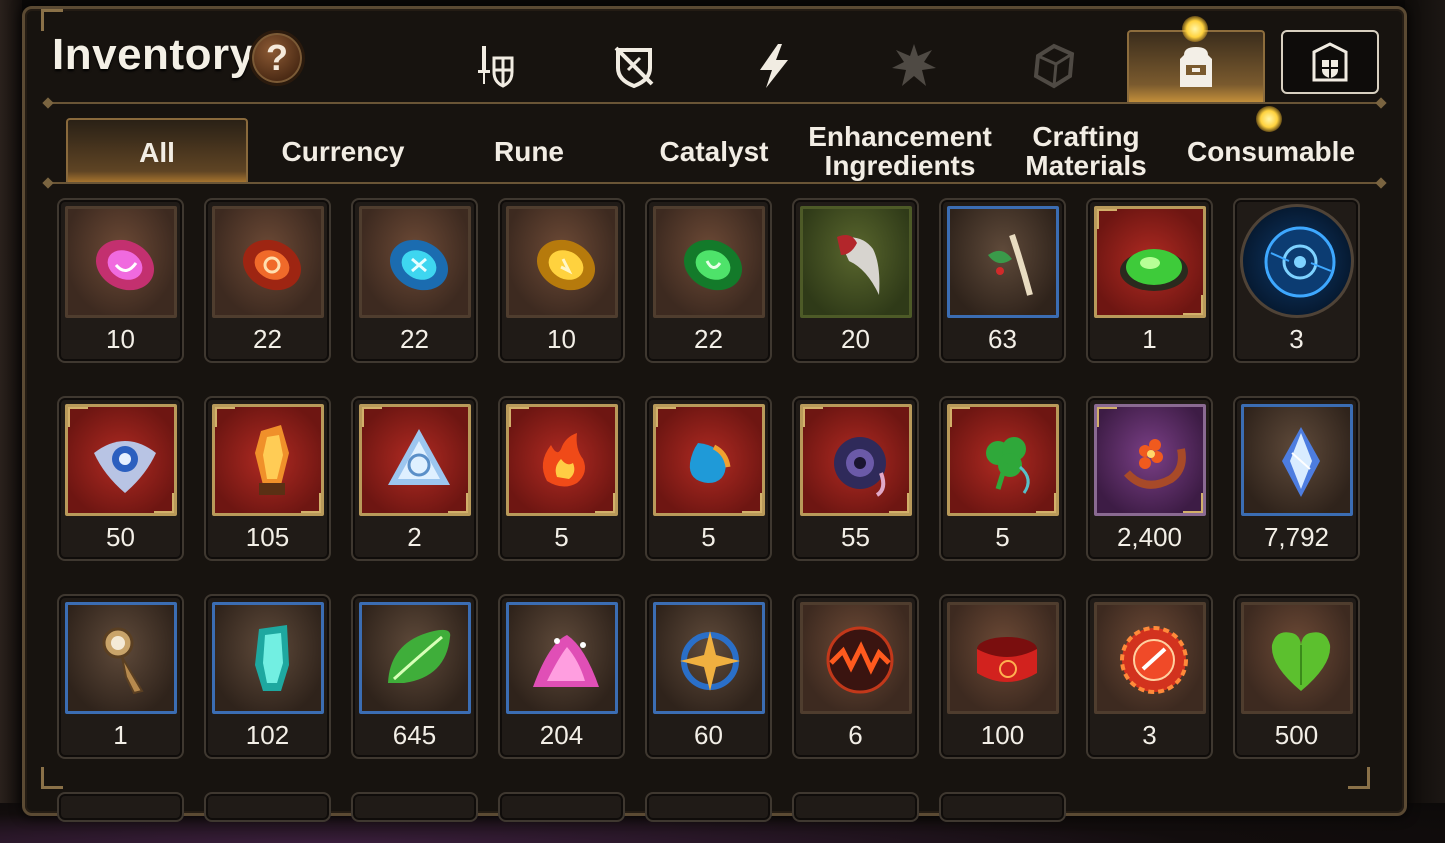  I want to click on item-count: 10, so click(561, 339).